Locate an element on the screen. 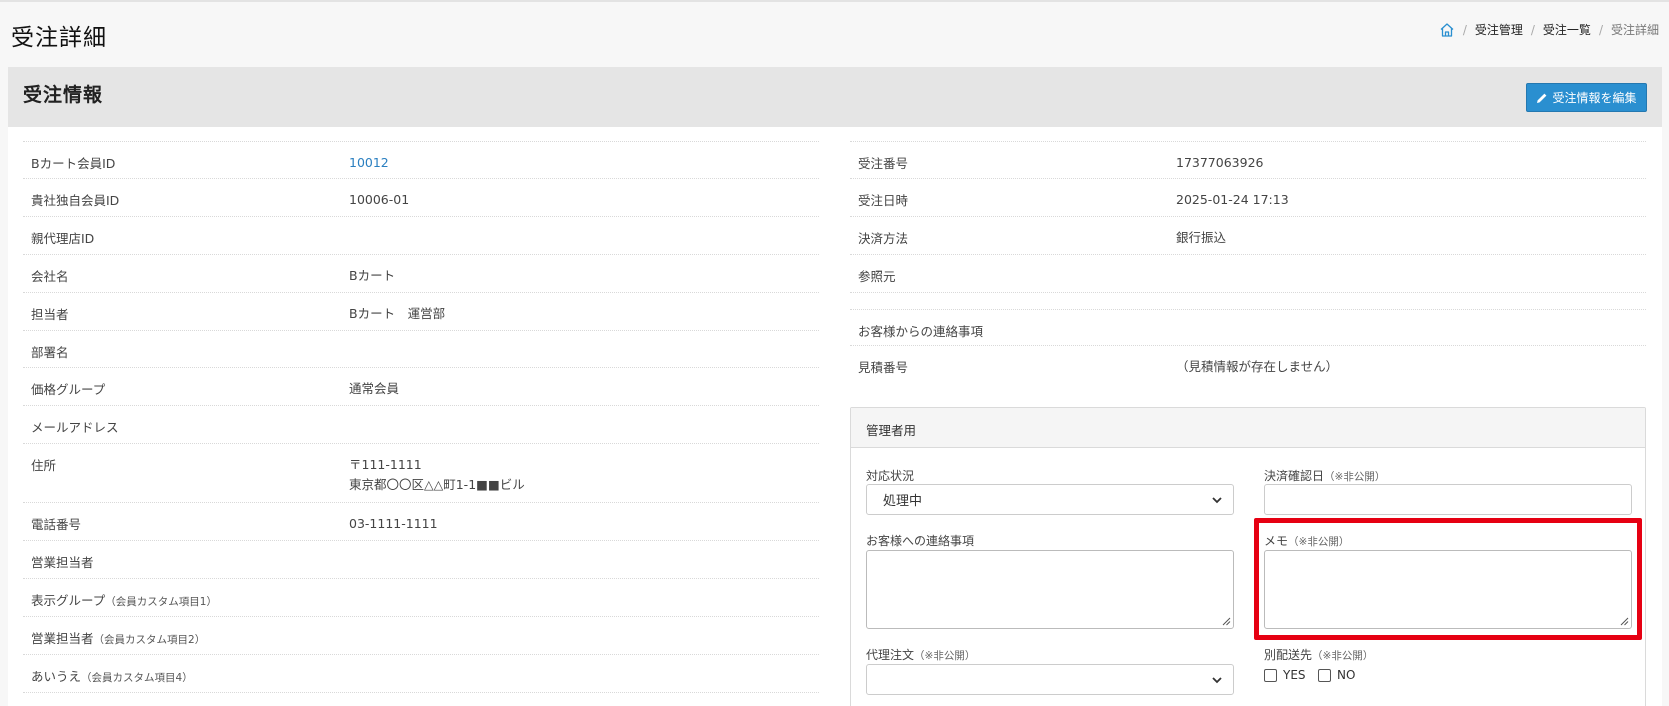 The height and width of the screenshot is (706, 1669). row-value: 03-1111-1111 is located at coordinates (393, 523).